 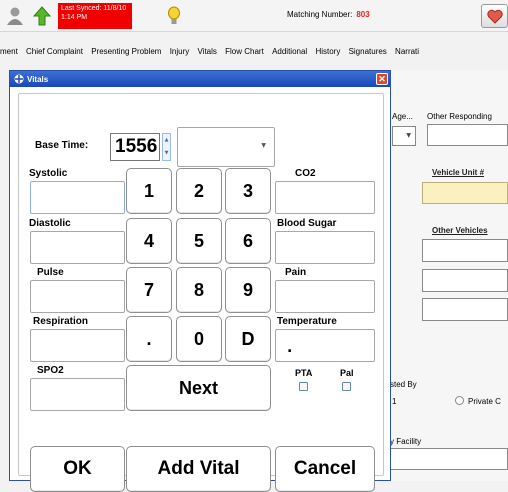 I want to click on heart-button, so click(x=494, y=16).